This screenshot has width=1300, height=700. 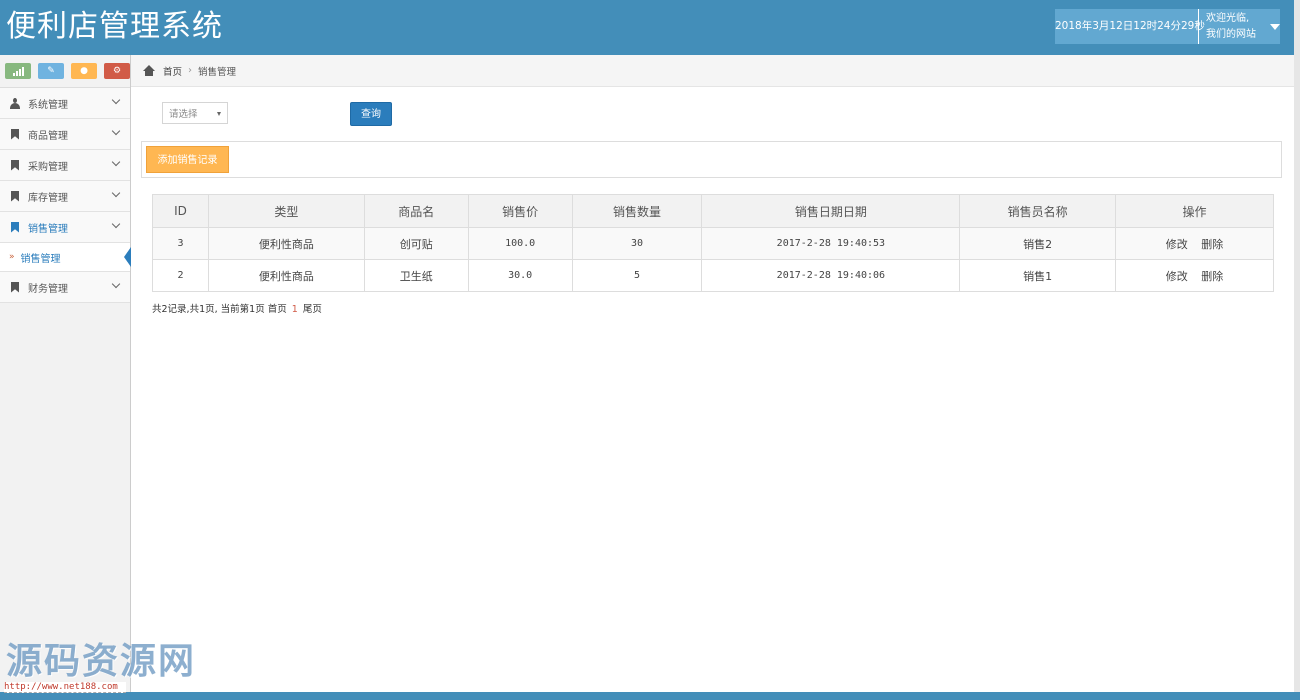 I want to click on pagination: 共2记录,共1页, 当前第1页 首页 1 尾页, so click(x=237, y=308).